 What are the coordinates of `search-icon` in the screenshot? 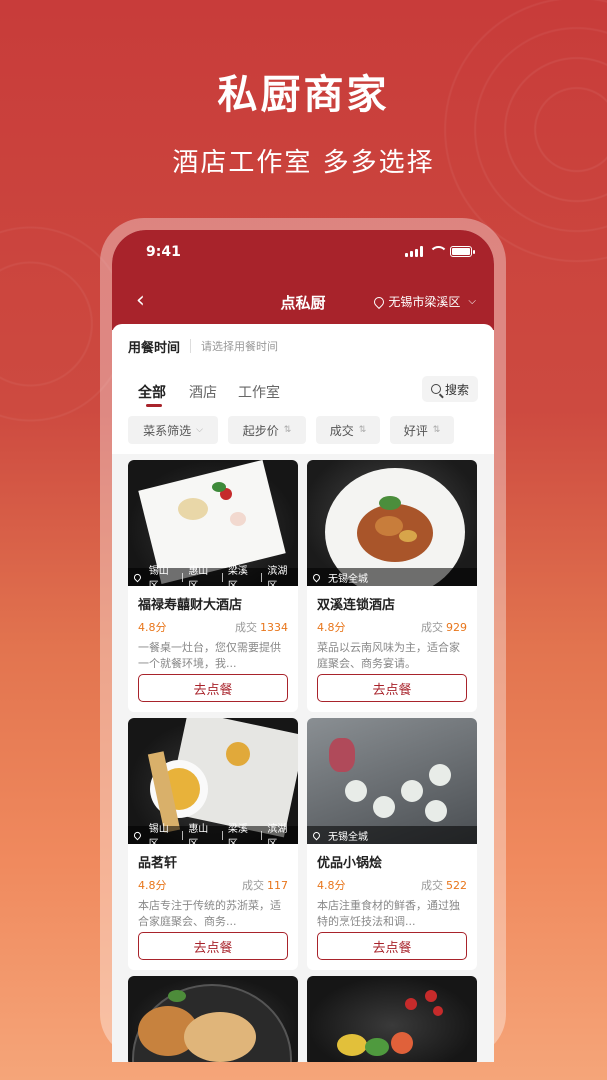 It's located at (435, 389).